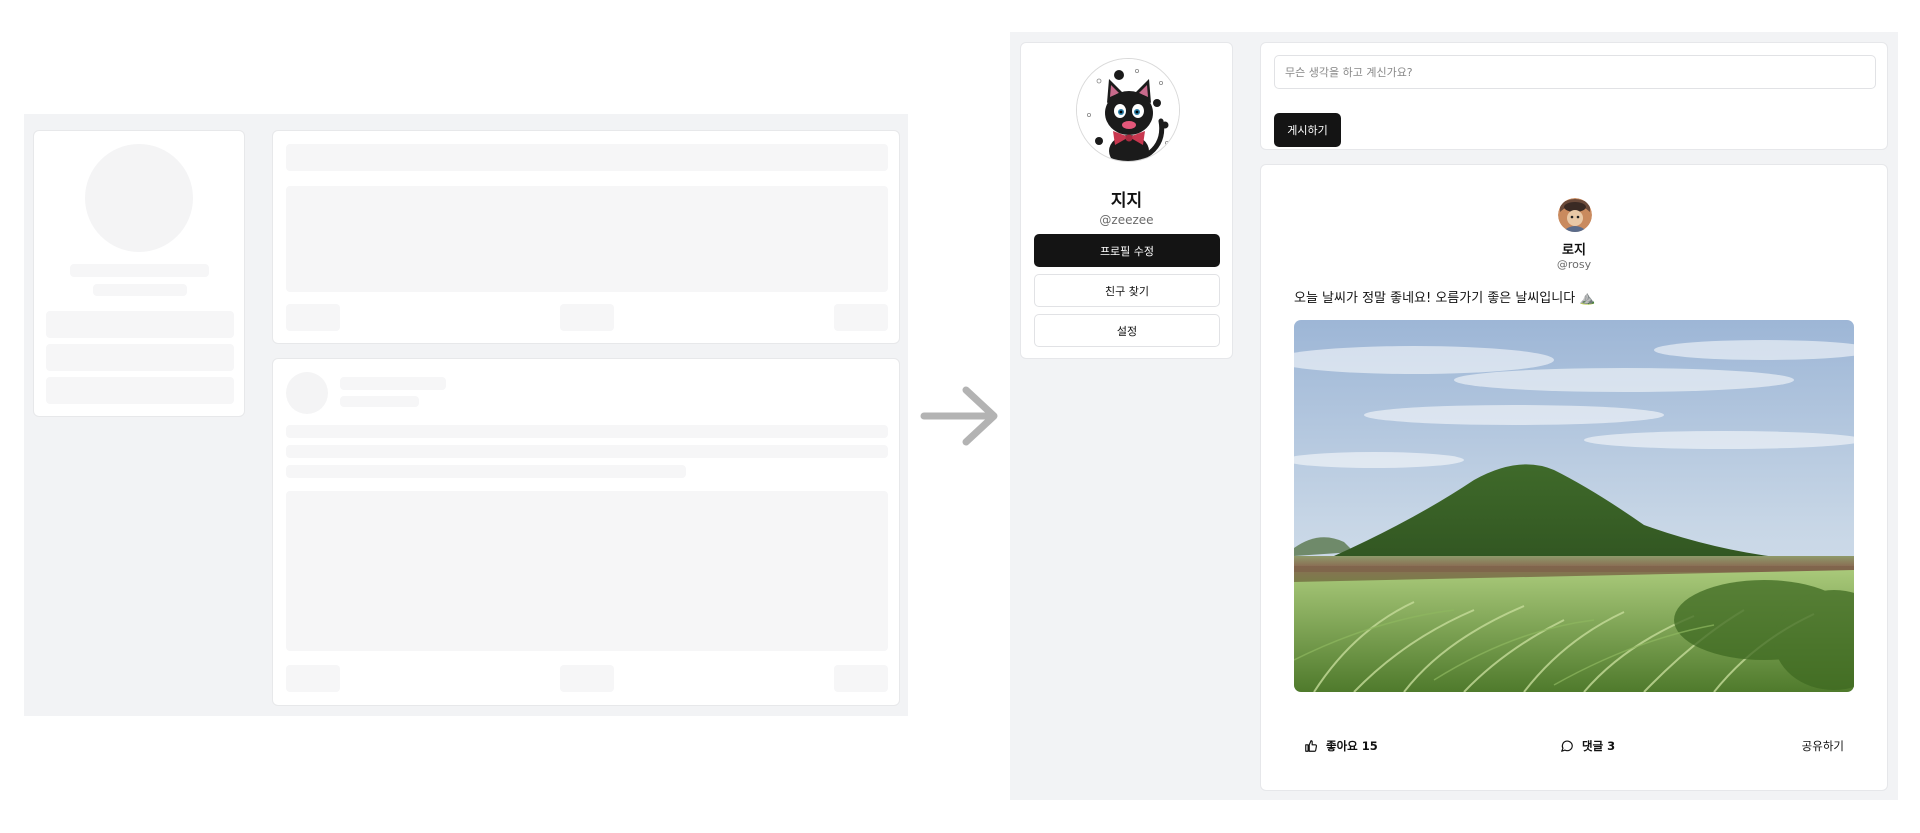  I want to click on profile-name: 지지, so click(1126, 201).